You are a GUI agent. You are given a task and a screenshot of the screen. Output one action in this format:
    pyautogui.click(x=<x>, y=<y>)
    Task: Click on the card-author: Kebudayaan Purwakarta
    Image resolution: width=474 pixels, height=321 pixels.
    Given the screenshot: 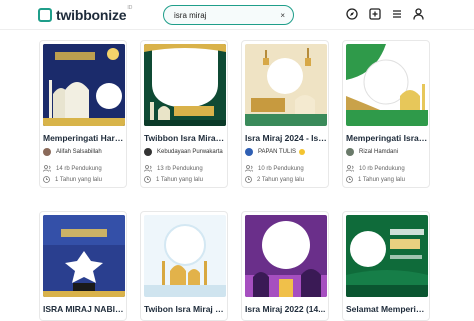 What is the action you would take?
    pyautogui.click(x=186, y=152)
    